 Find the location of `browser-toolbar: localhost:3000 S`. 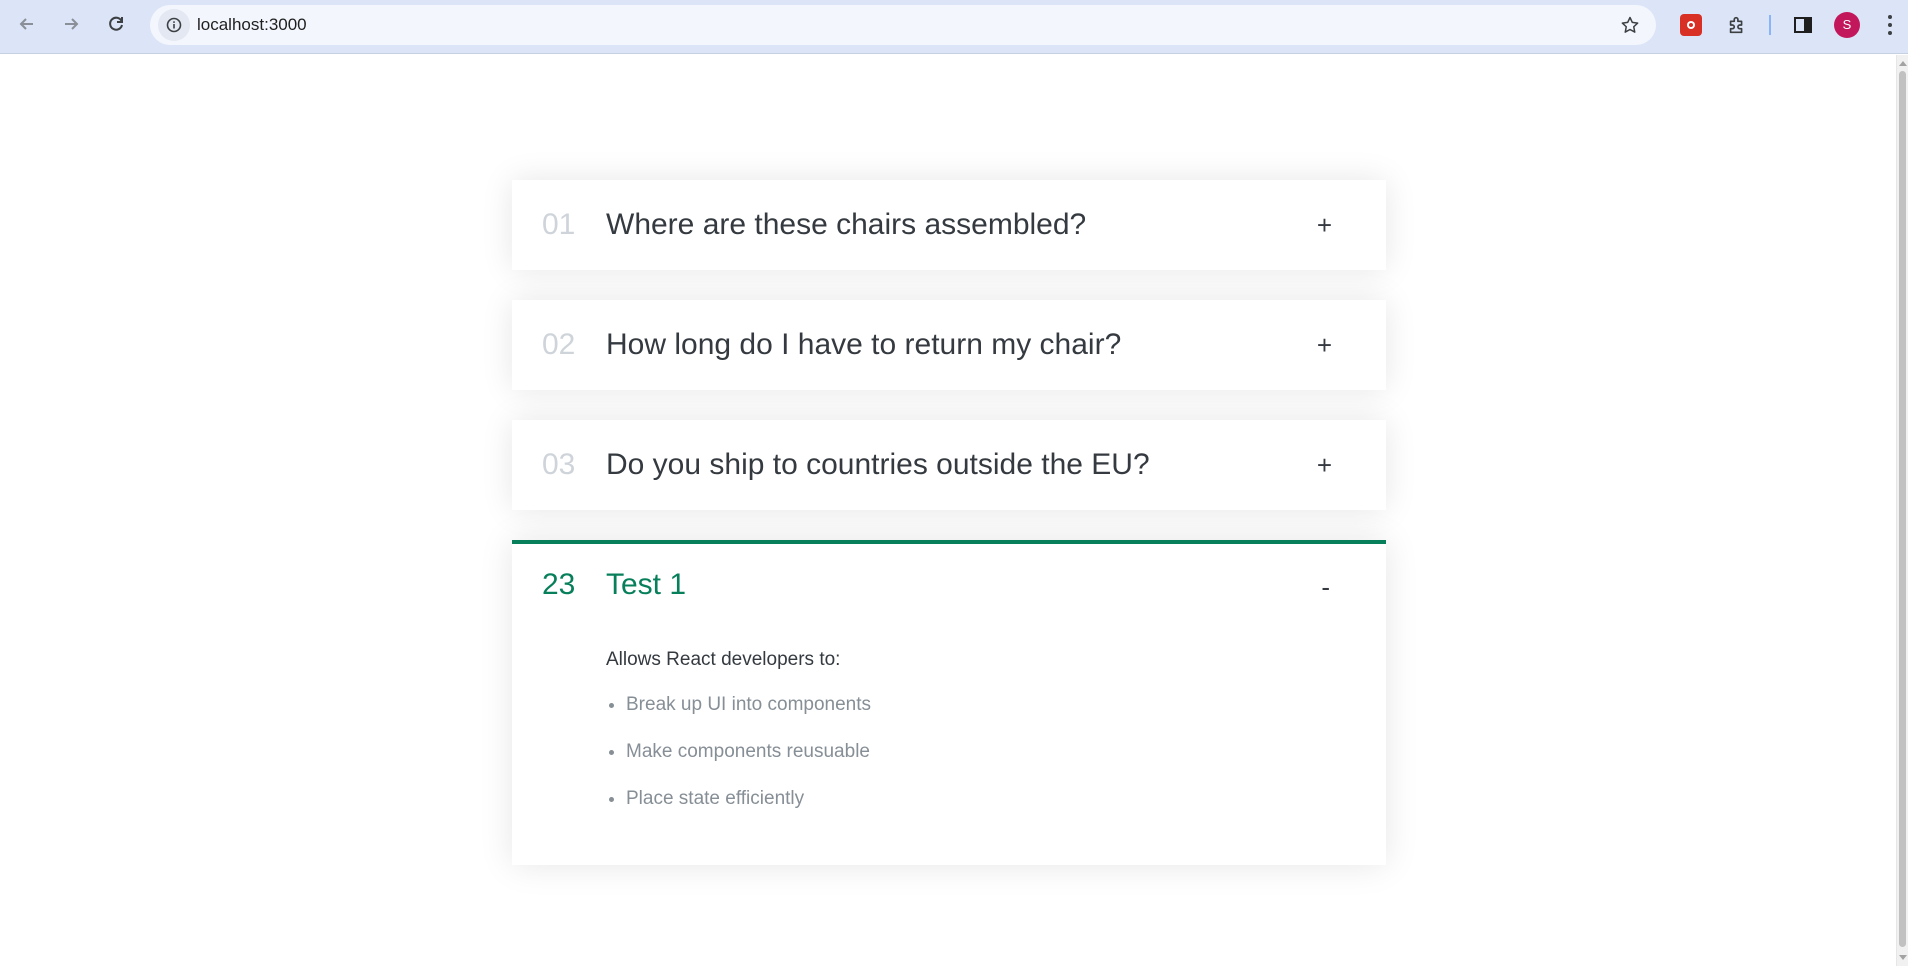

browser-toolbar: localhost:3000 S is located at coordinates (954, 27).